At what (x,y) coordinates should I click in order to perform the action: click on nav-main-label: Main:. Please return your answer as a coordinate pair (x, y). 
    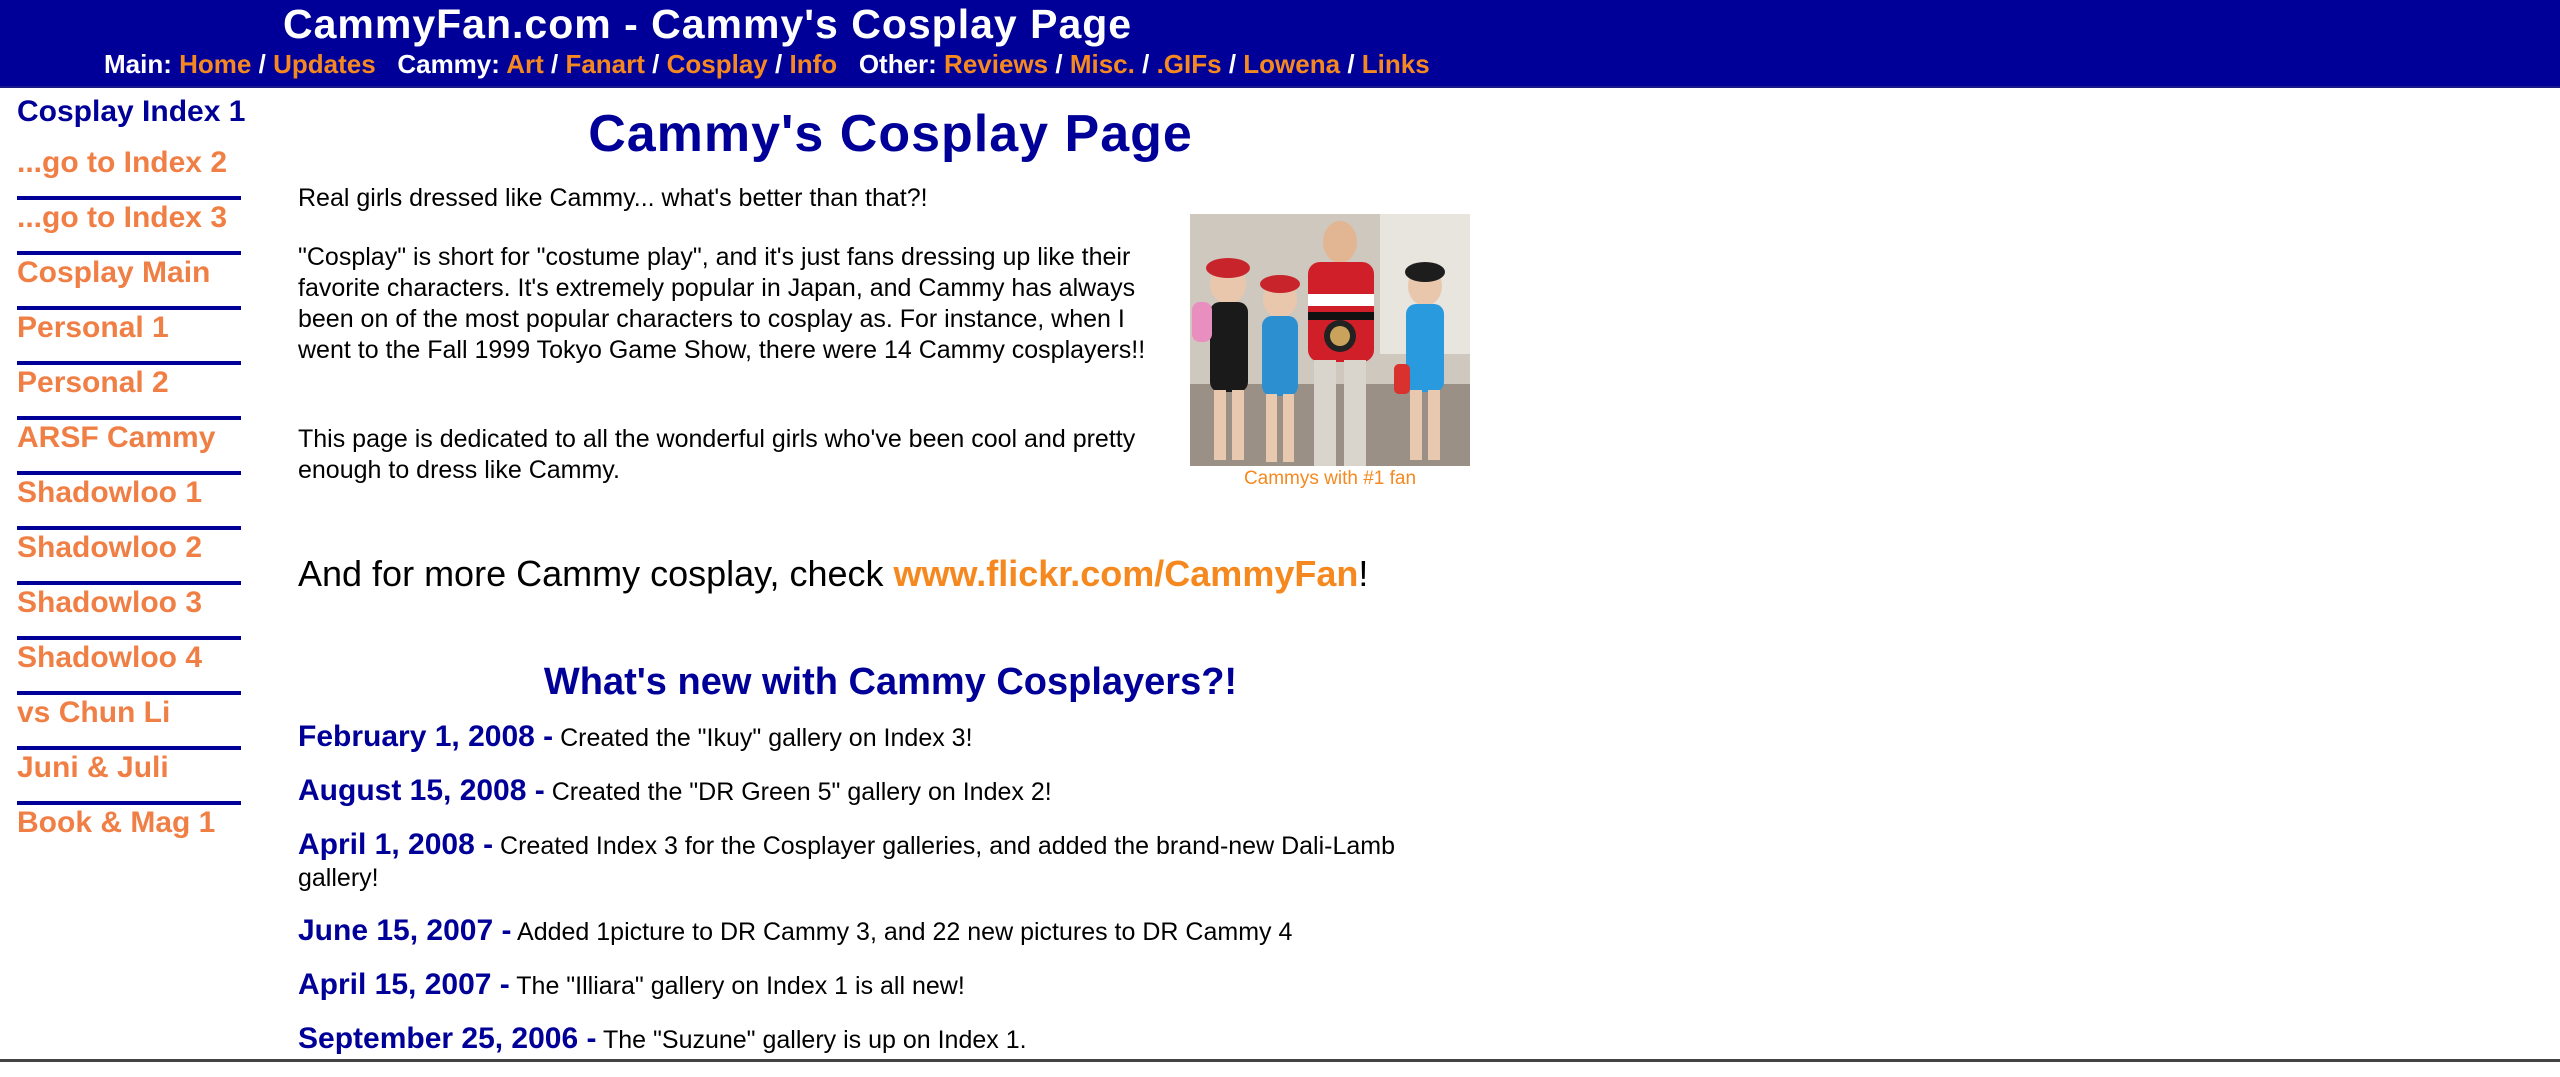
    Looking at the image, I should click on (138, 64).